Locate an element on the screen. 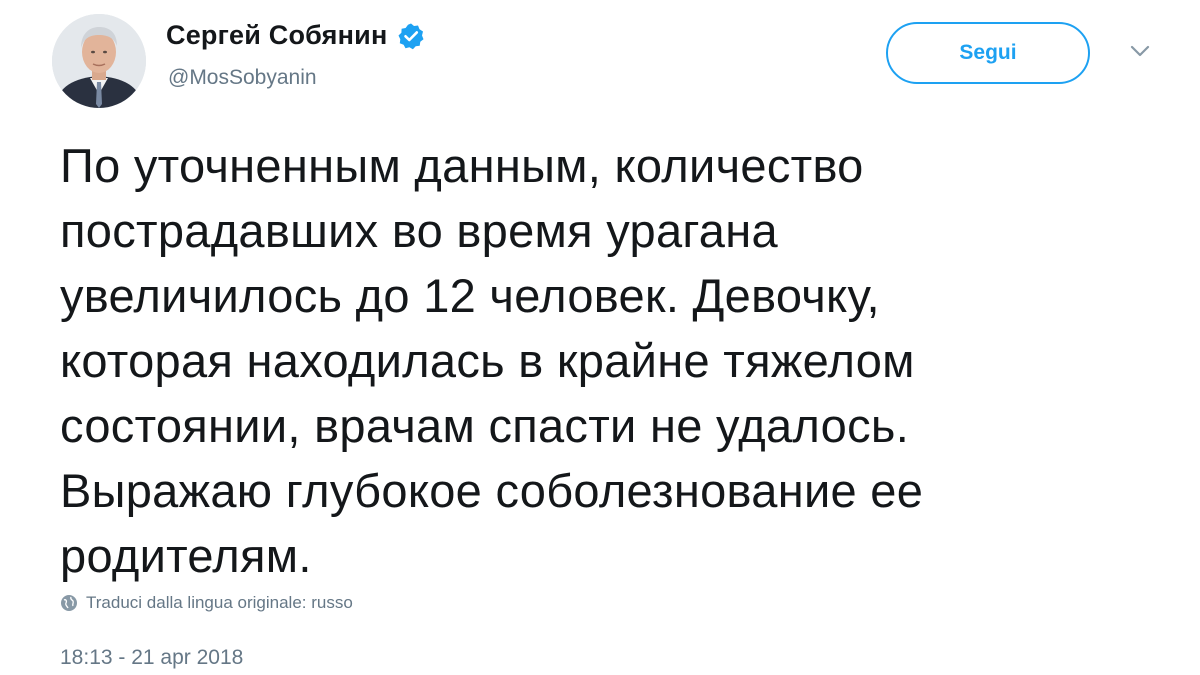 This screenshot has width=1200, height=675. display-name: Сергей Собянин is located at coordinates (276, 35).